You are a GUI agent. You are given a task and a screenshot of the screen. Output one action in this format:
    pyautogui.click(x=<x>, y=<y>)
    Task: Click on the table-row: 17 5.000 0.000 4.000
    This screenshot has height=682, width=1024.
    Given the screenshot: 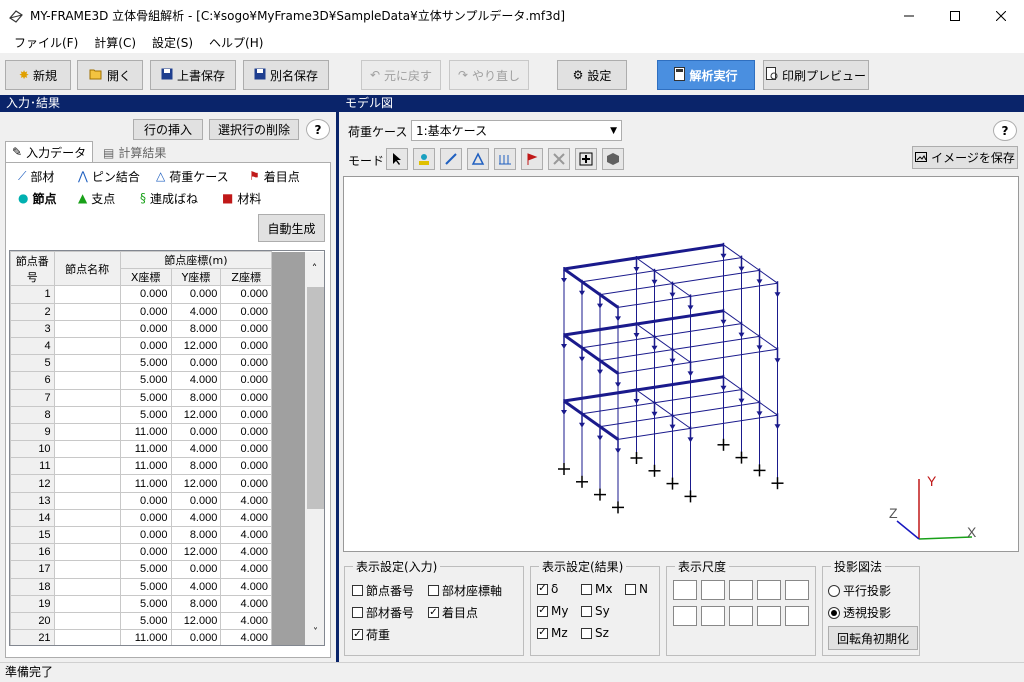 What is the action you would take?
    pyautogui.click(x=167, y=569)
    